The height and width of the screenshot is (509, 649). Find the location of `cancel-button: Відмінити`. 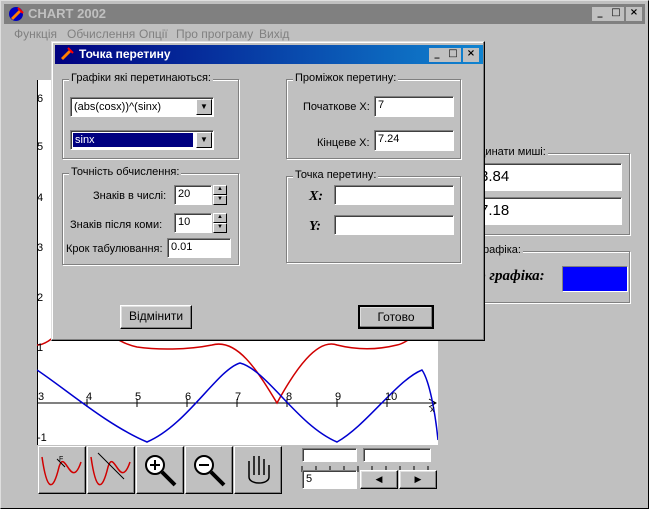

cancel-button: Відмінити is located at coordinates (156, 317).